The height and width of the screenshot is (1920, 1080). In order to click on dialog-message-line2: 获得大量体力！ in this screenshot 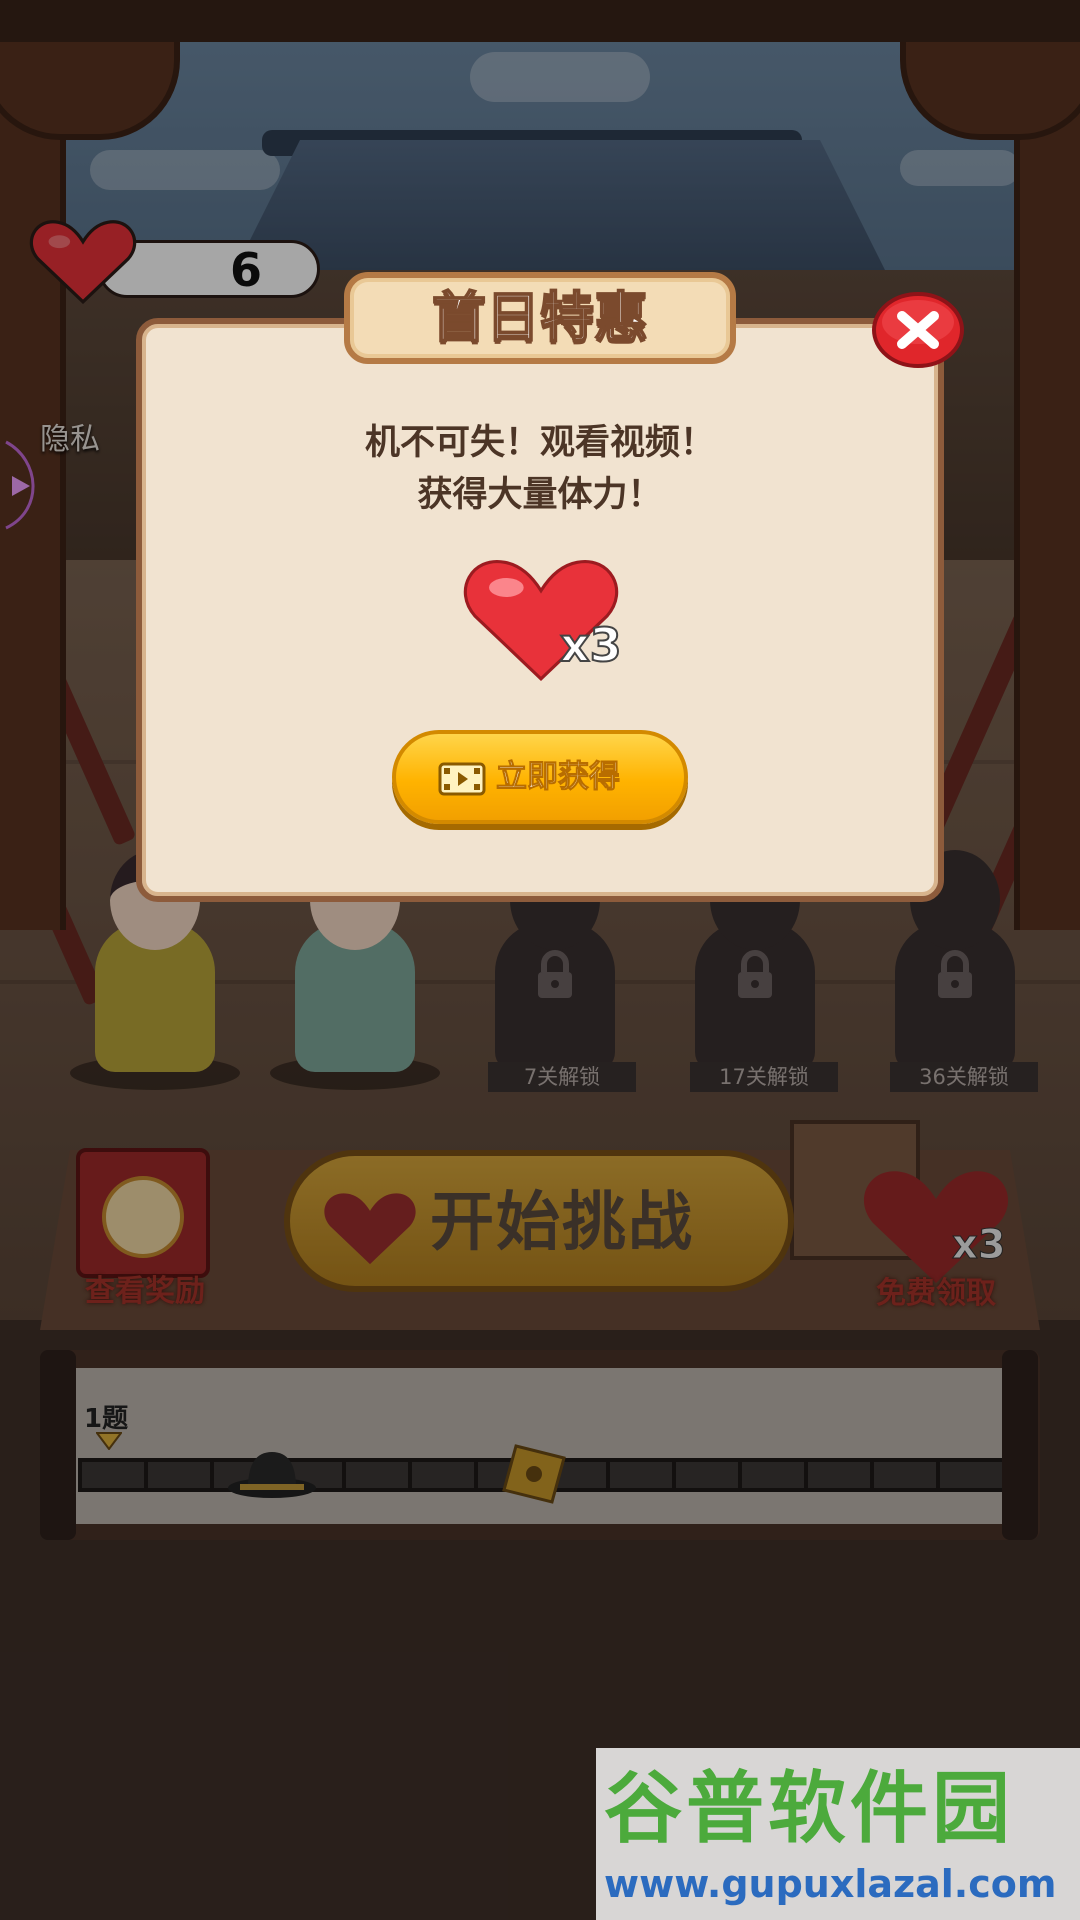, I will do `click(540, 495)`.